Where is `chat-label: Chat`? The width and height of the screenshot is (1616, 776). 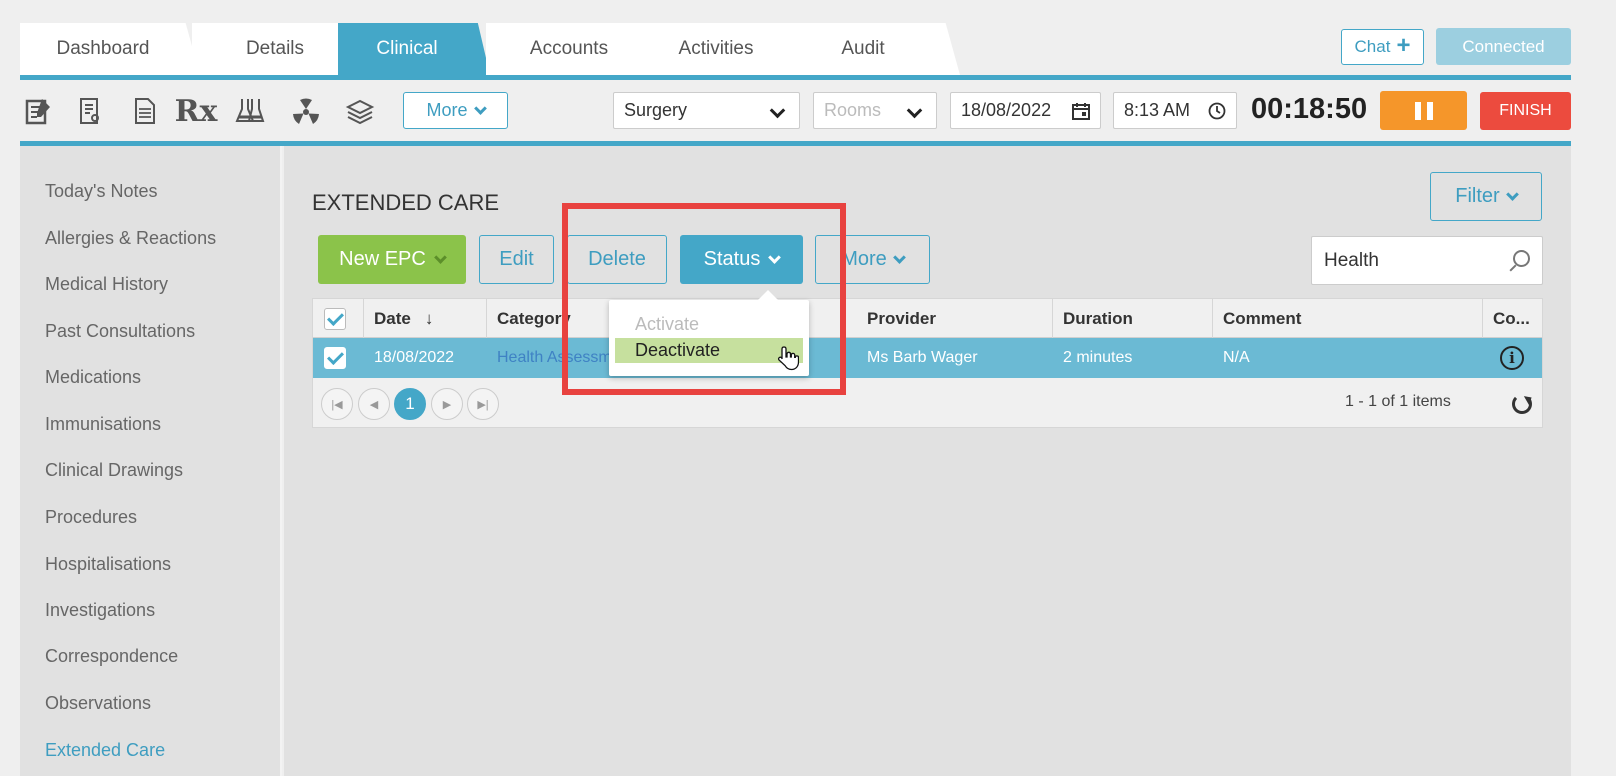 chat-label: Chat is located at coordinates (1372, 46).